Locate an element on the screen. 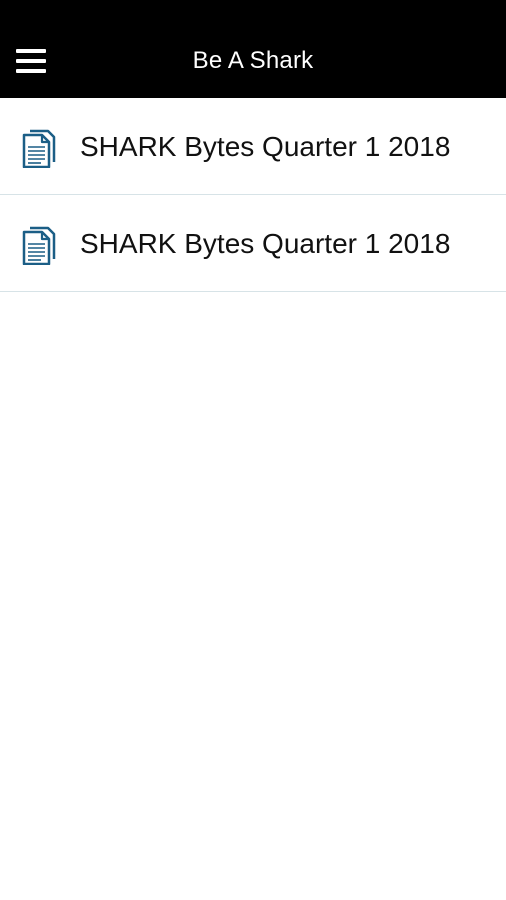 The height and width of the screenshot is (900, 506). app-header: Be A Shark is located at coordinates (253, 49).